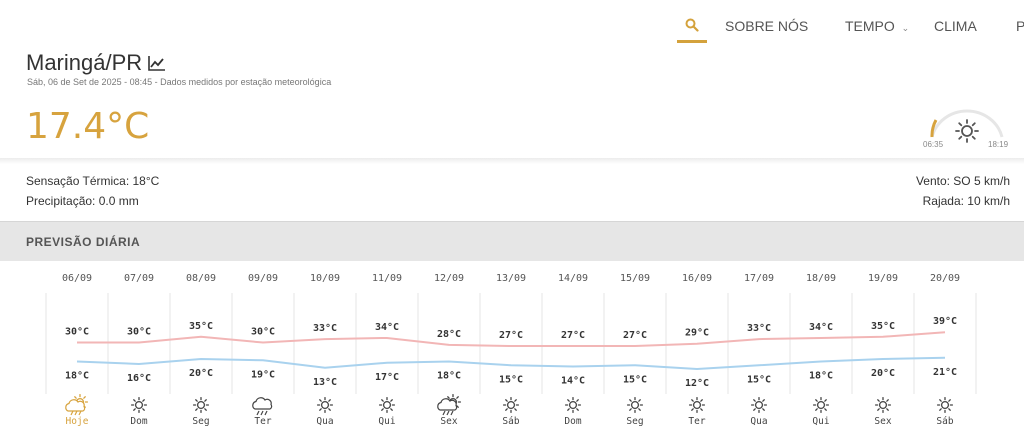 This screenshot has width=1024, height=433. I want to click on date-label: 19/09, so click(883, 278).